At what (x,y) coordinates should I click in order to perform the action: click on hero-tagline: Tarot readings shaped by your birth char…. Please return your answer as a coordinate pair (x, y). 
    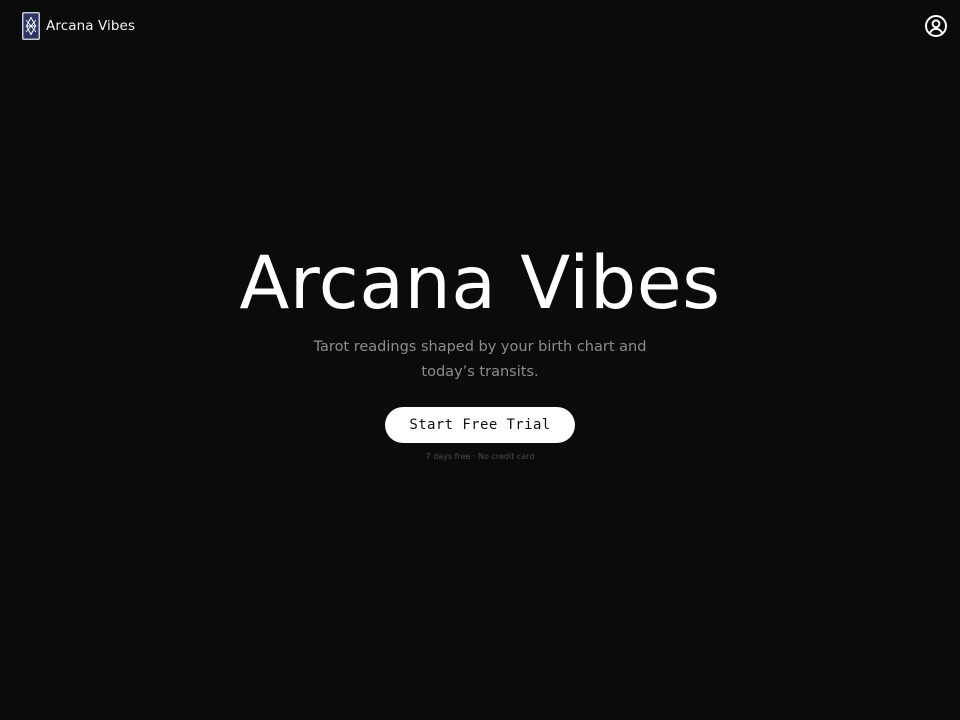
    Looking at the image, I should click on (480, 359).